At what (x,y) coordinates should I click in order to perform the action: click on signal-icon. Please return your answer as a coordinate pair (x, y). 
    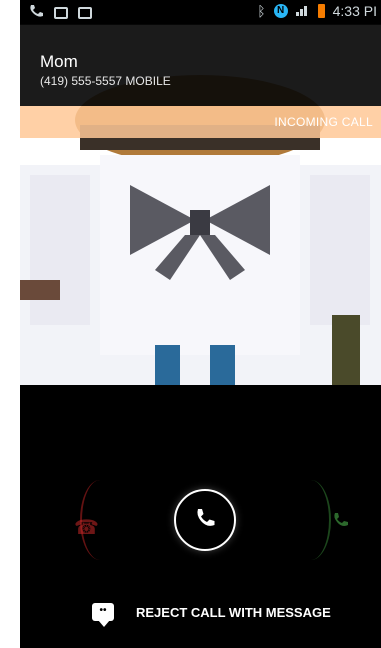
    Looking at the image, I should click on (302, 11).